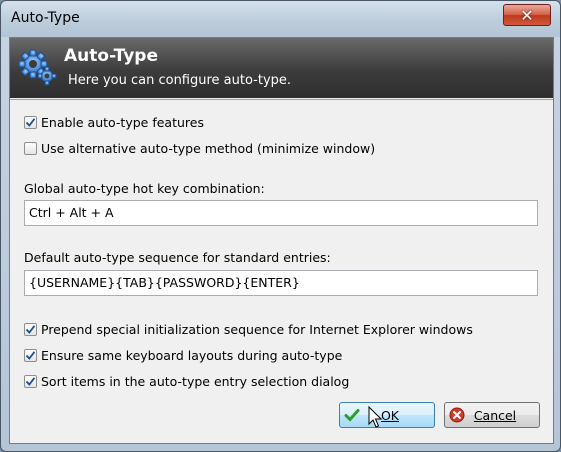 Image resolution: width=561 pixels, height=452 pixels. Describe the element at coordinates (37, 67) in the screenshot. I see `gear-icon` at that location.